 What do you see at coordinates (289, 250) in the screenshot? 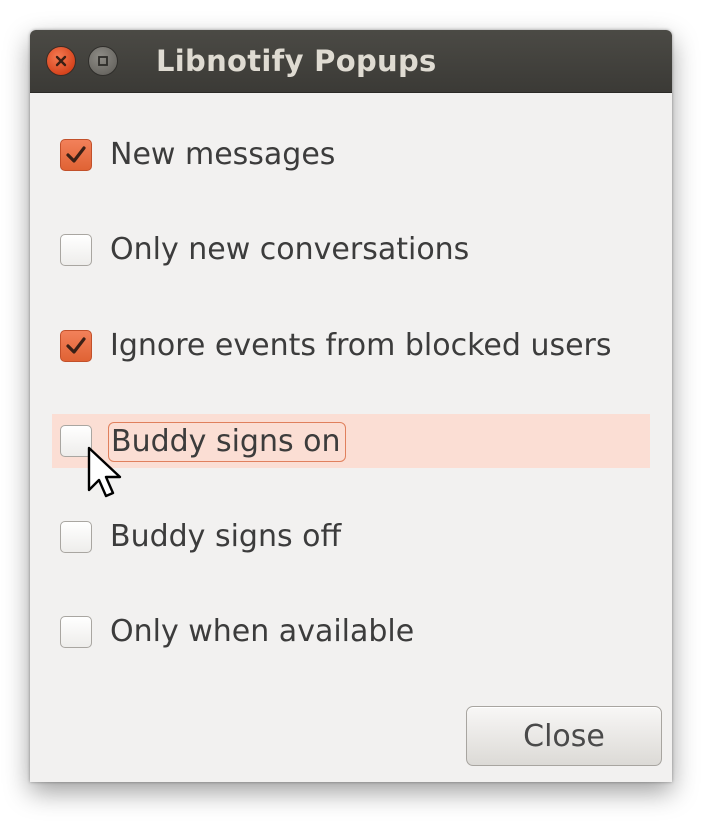
I see `option-label: Only new conversations` at bounding box center [289, 250].